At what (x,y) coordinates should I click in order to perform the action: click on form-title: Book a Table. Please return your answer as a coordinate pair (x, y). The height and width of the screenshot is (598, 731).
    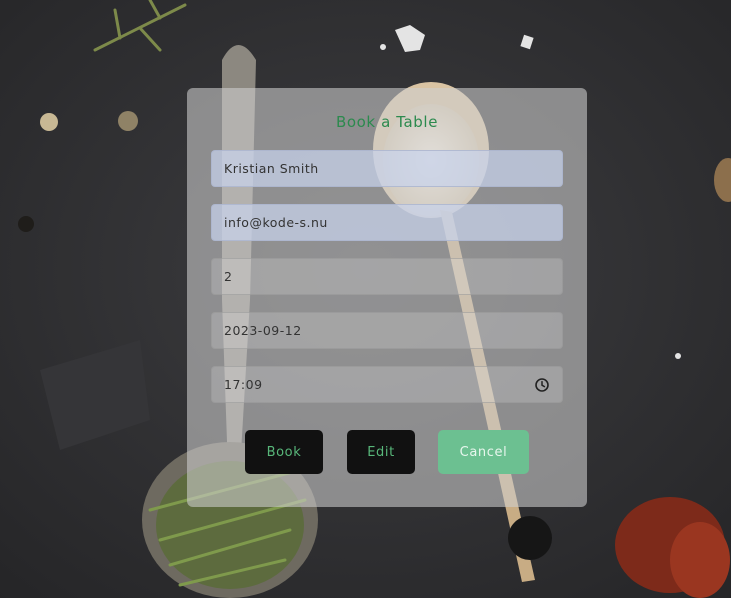
    Looking at the image, I should click on (387, 122).